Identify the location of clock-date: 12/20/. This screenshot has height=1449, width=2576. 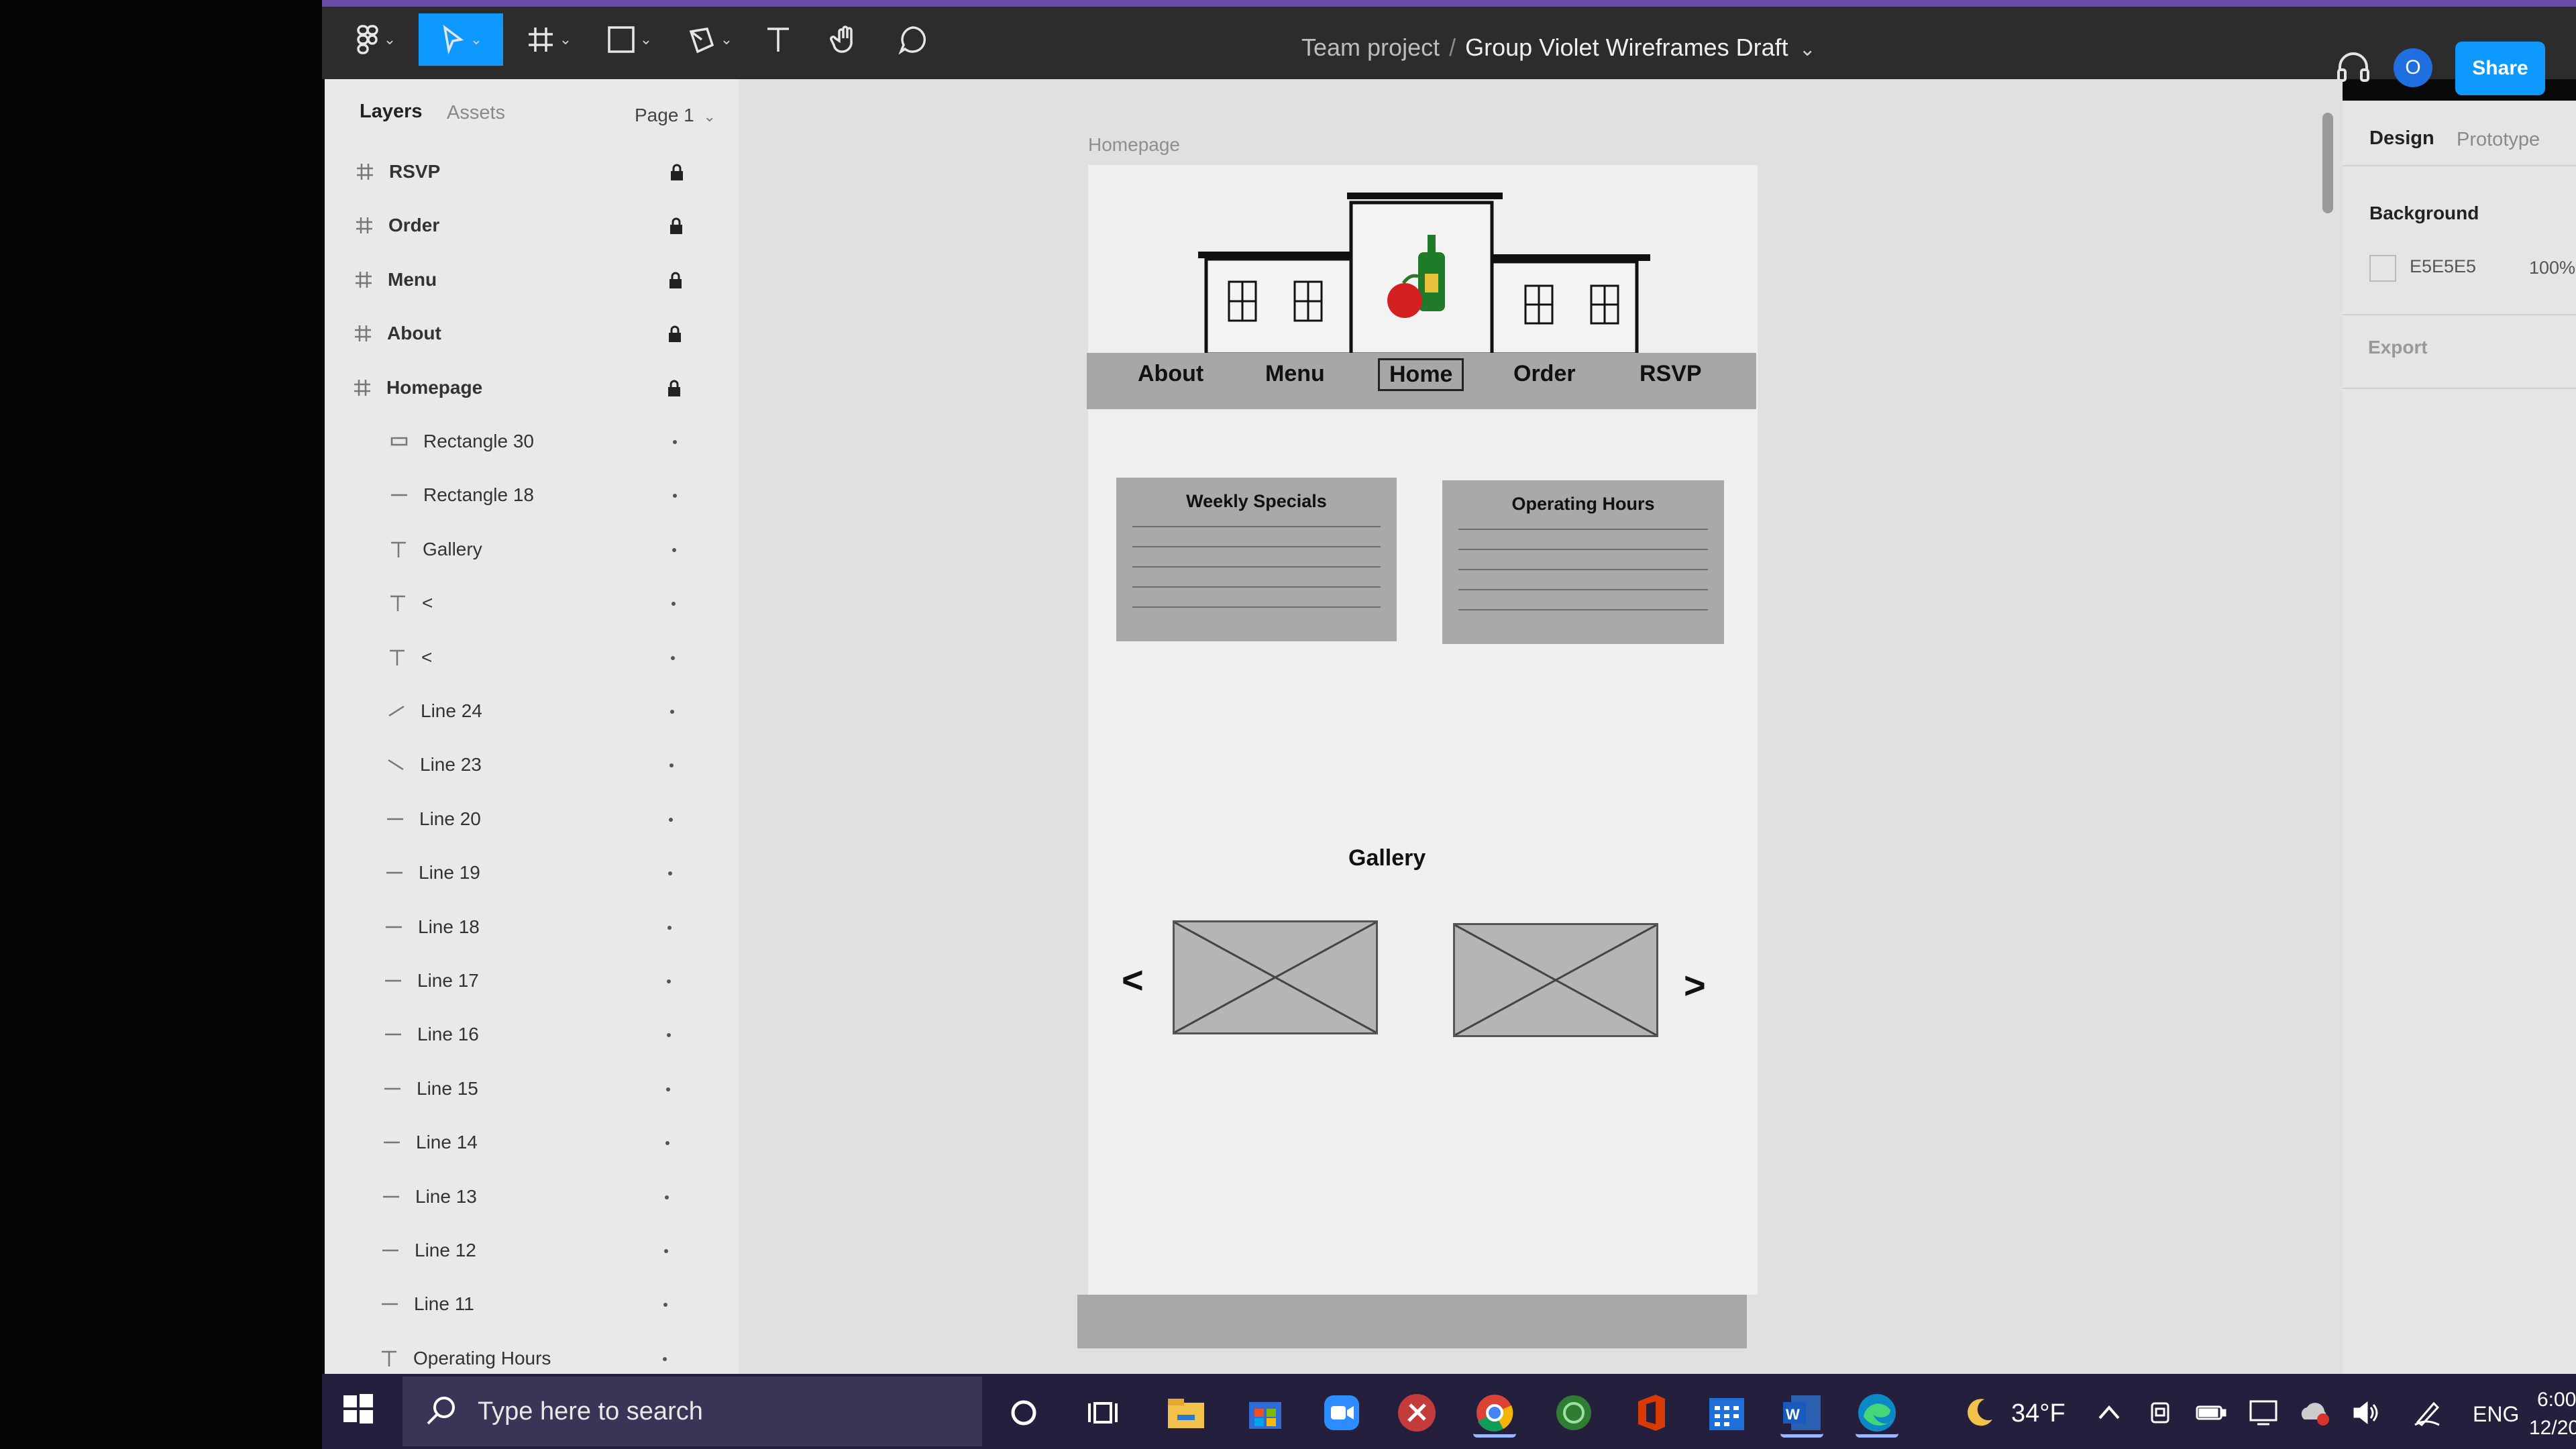
(2552, 1428).